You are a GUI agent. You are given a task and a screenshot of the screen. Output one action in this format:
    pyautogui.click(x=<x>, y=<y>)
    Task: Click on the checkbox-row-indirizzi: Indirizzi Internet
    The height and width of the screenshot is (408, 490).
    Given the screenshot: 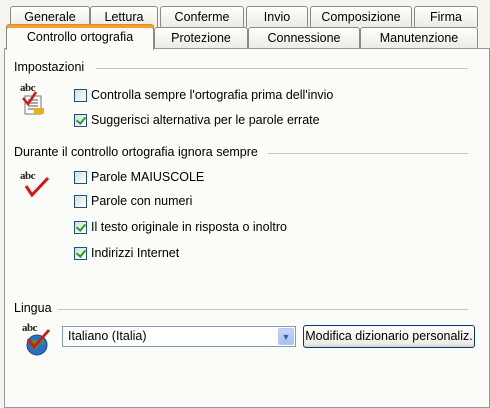 What is the action you would take?
    pyautogui.click(x=126, y=253)
    